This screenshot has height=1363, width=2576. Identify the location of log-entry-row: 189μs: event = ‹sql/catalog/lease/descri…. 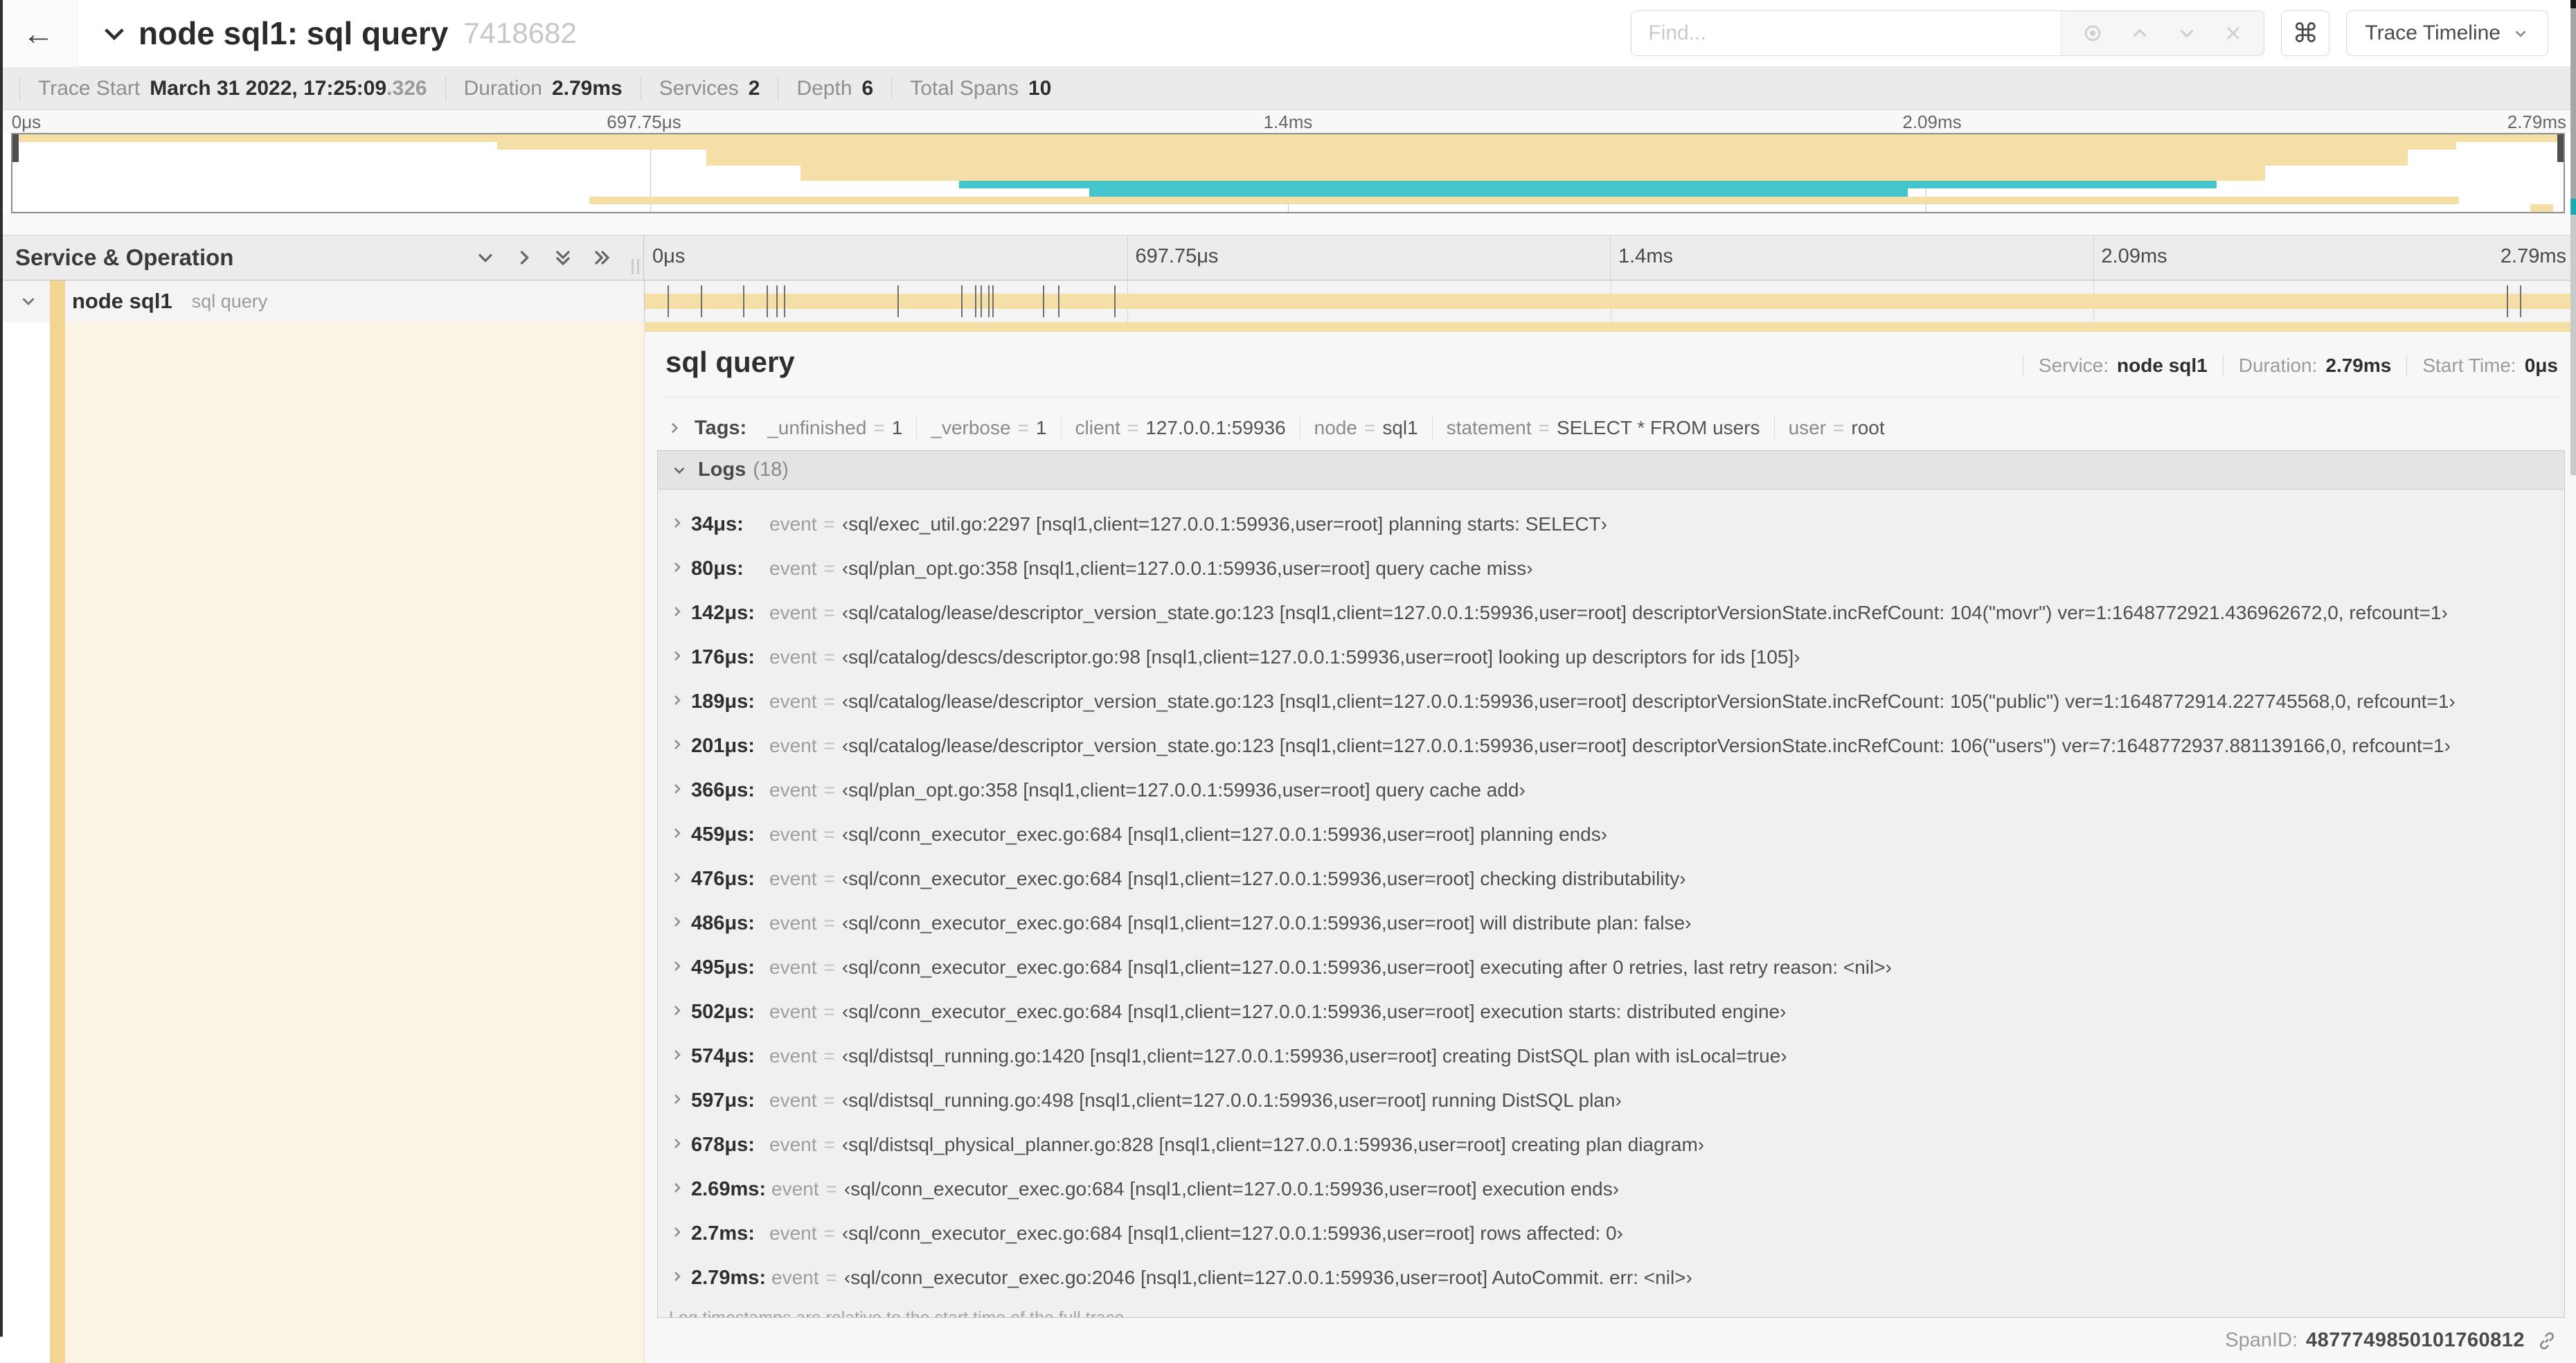
(1616, 702).